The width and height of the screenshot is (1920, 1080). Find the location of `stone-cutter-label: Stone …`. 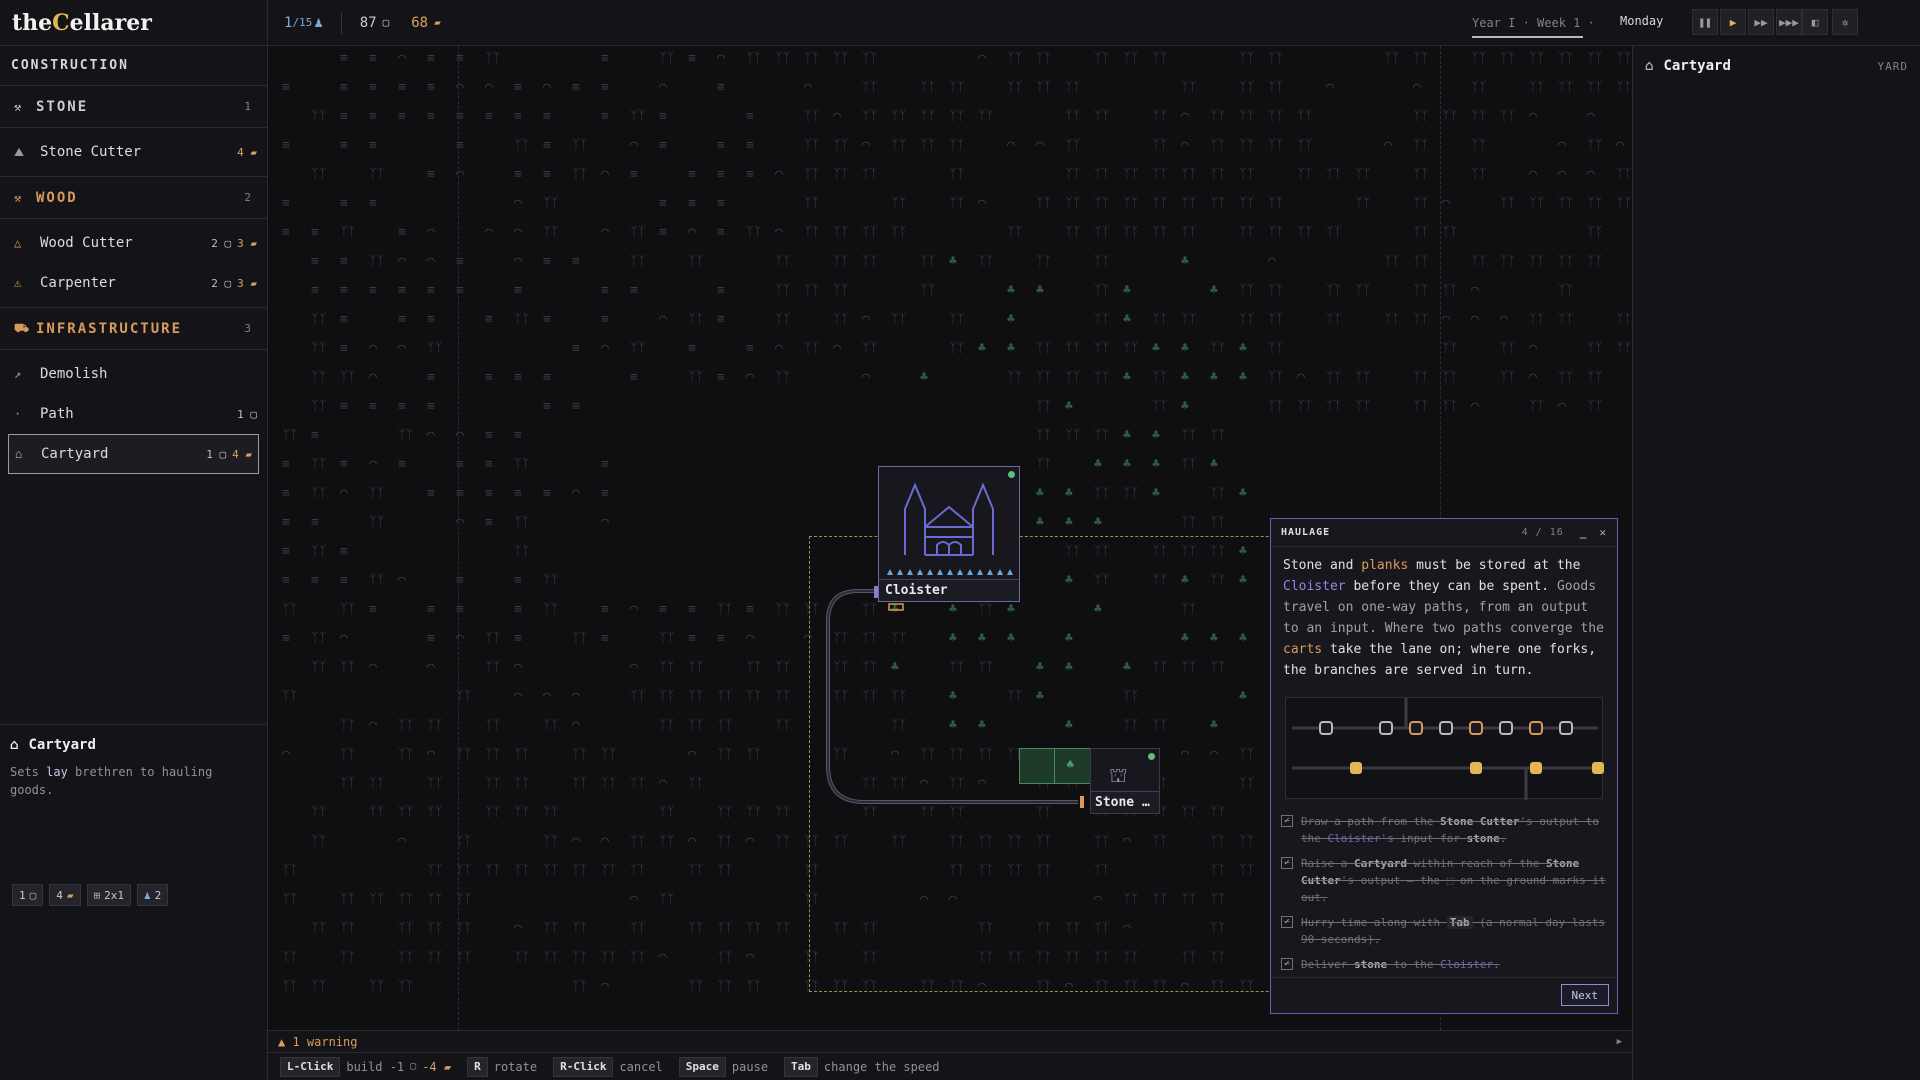

stone-cutter-label: Stone … is located at coordinates (1125, 802).